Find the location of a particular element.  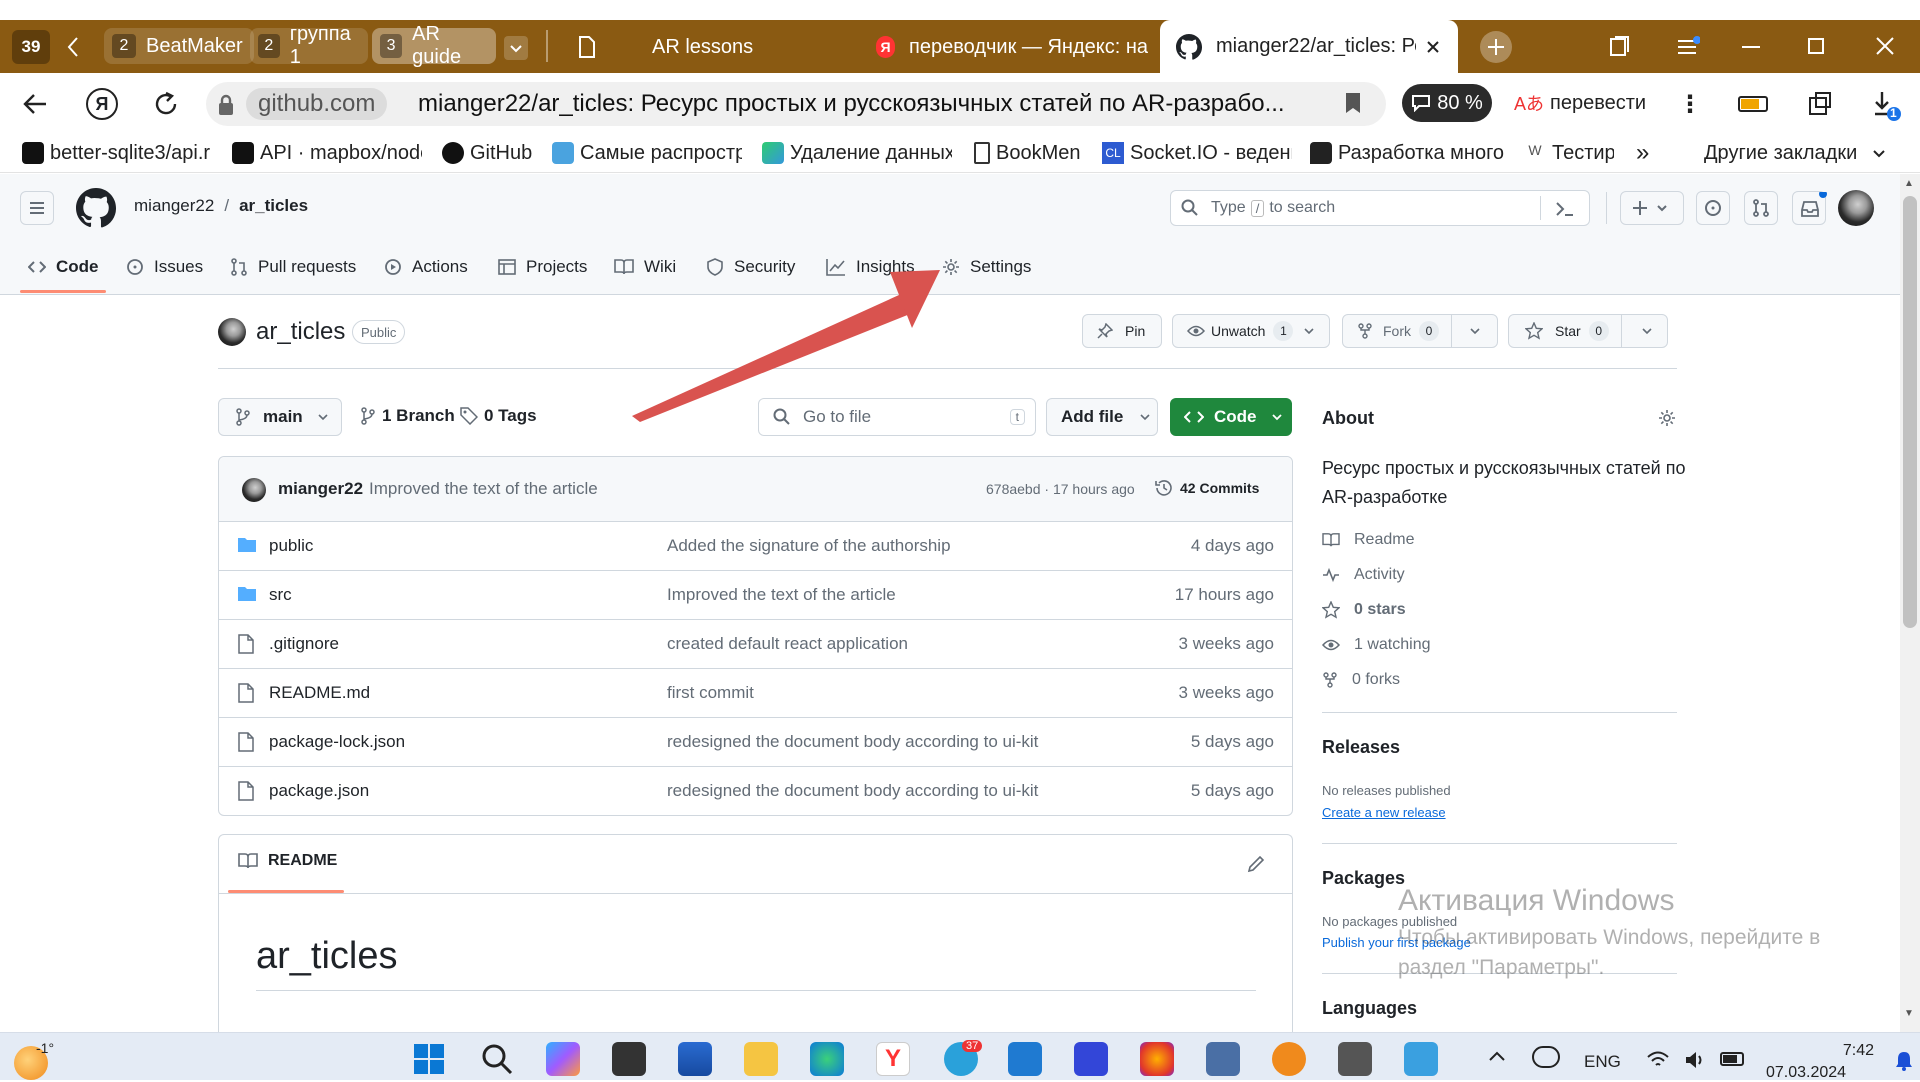

stars-link: 0 stars is located at coordinates (1364, 610).